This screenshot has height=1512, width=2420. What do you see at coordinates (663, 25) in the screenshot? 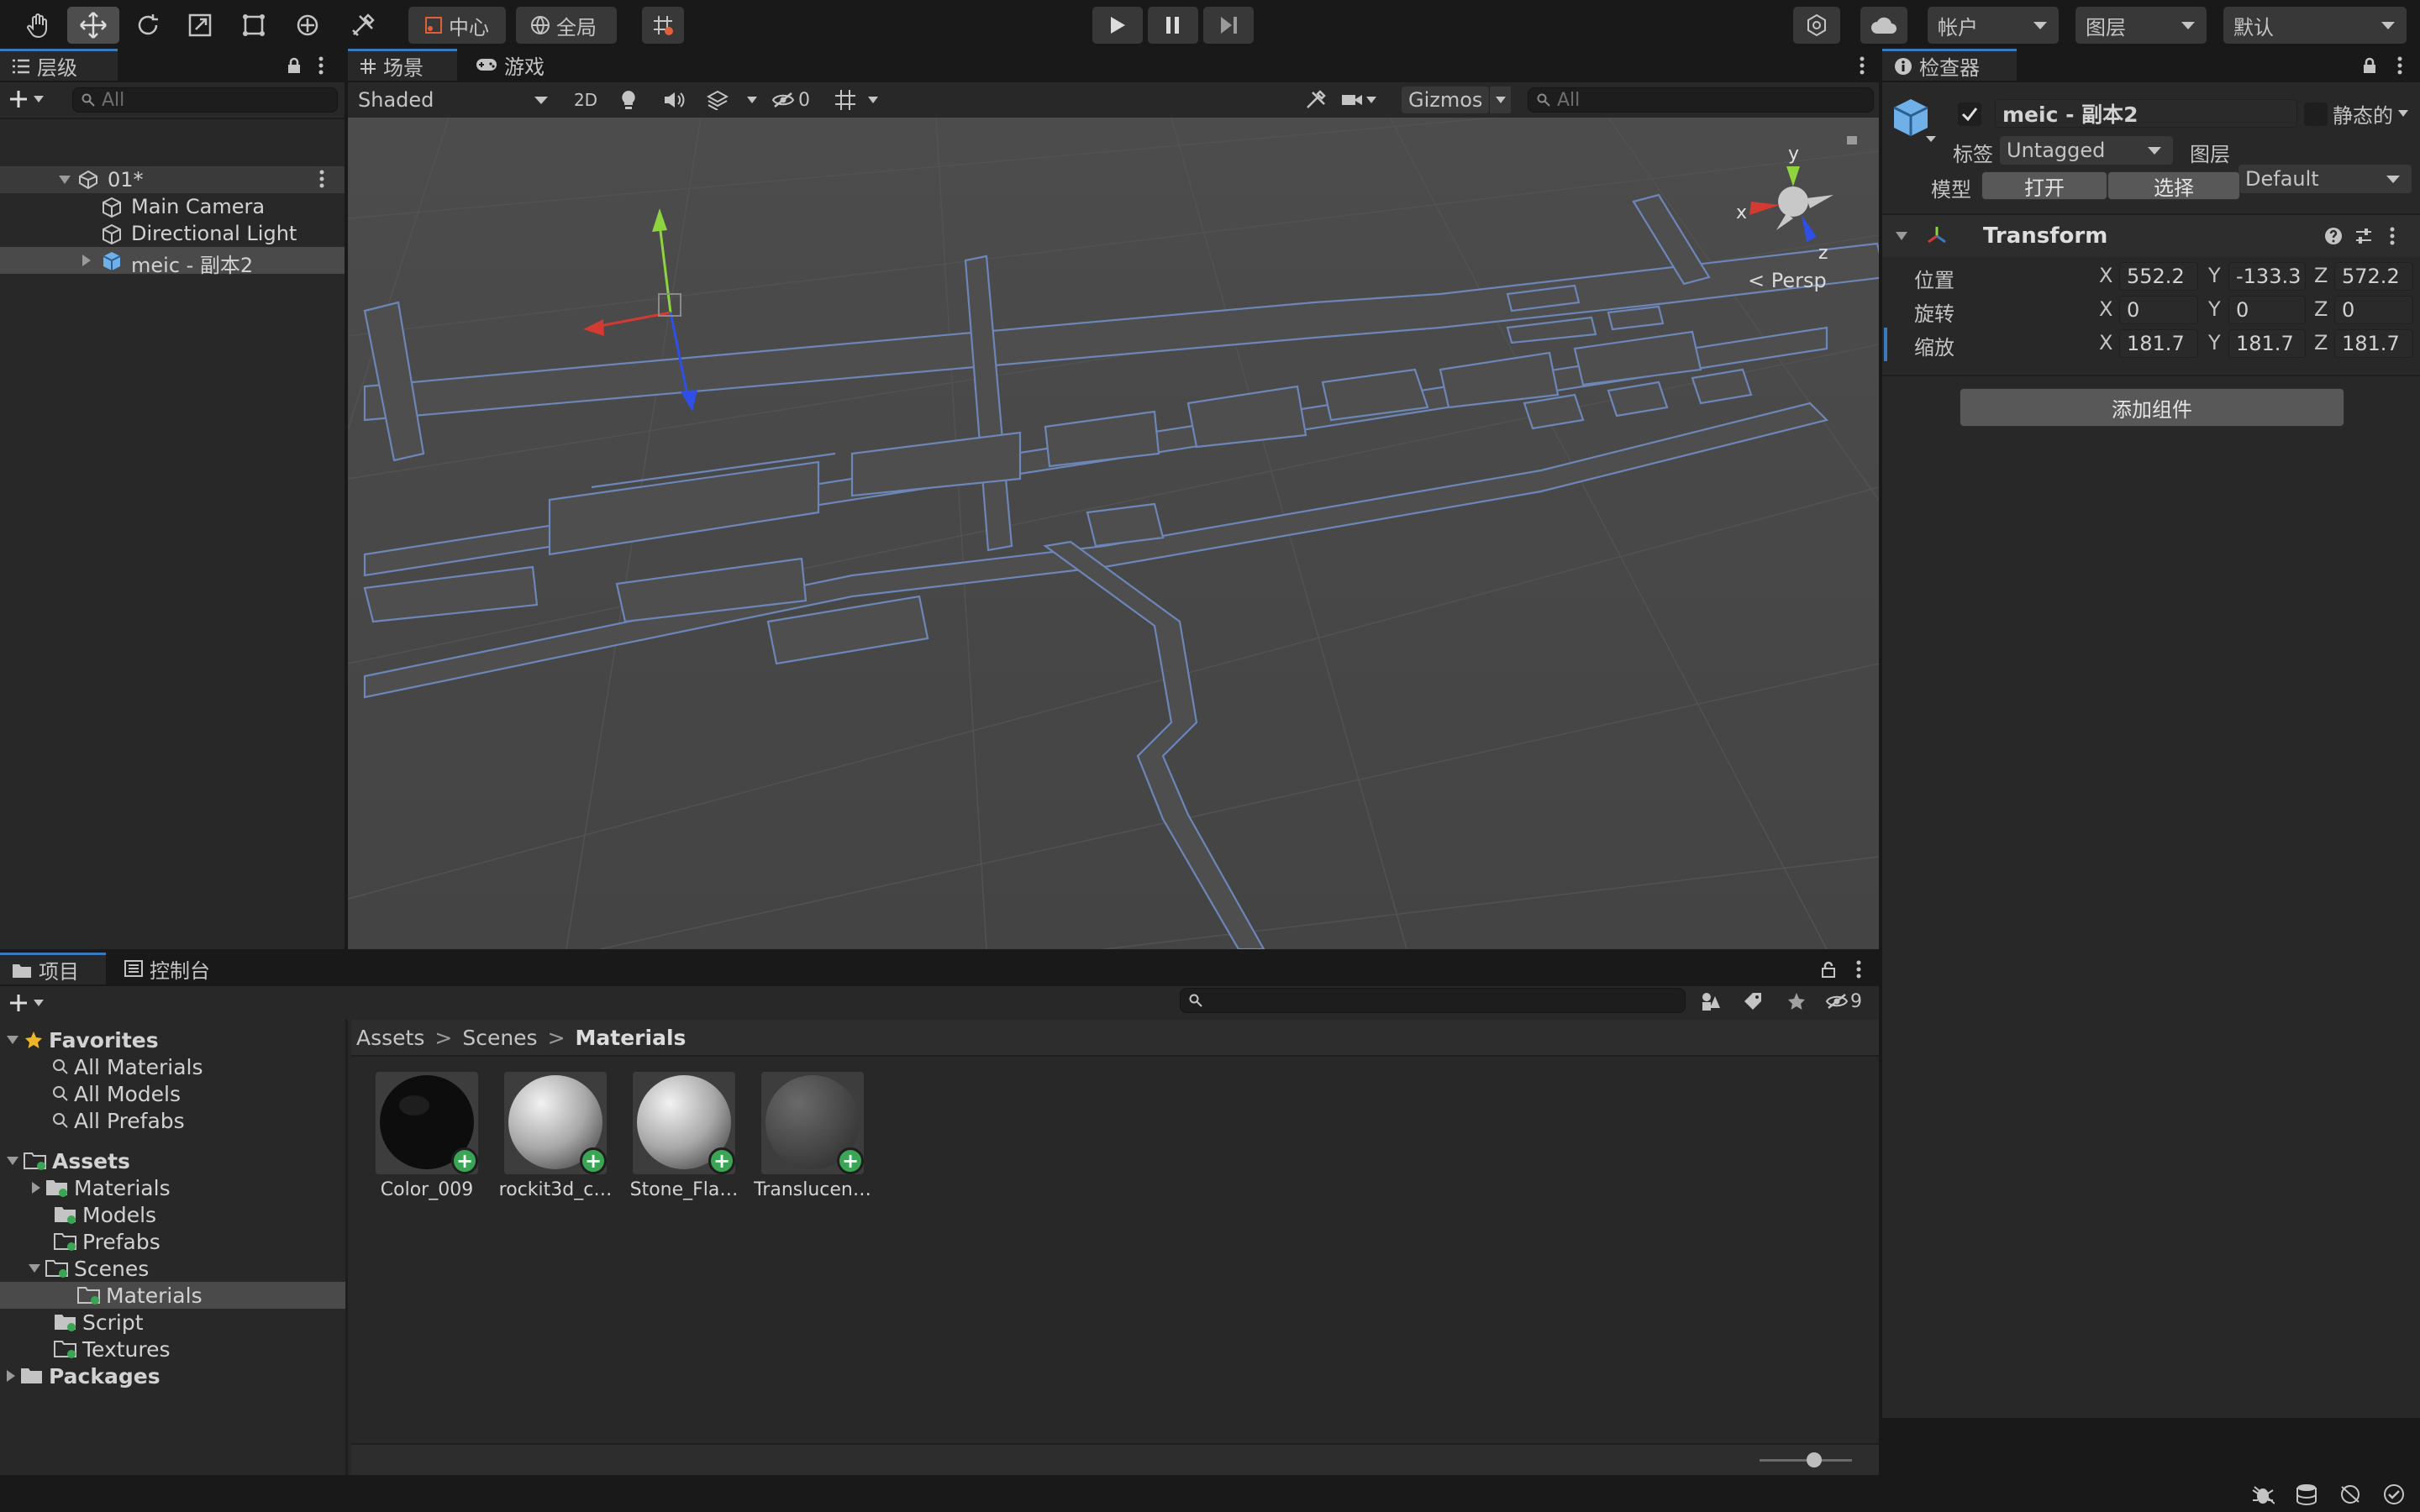
I see `grid-snap-button` at bounding box center [663, 25].